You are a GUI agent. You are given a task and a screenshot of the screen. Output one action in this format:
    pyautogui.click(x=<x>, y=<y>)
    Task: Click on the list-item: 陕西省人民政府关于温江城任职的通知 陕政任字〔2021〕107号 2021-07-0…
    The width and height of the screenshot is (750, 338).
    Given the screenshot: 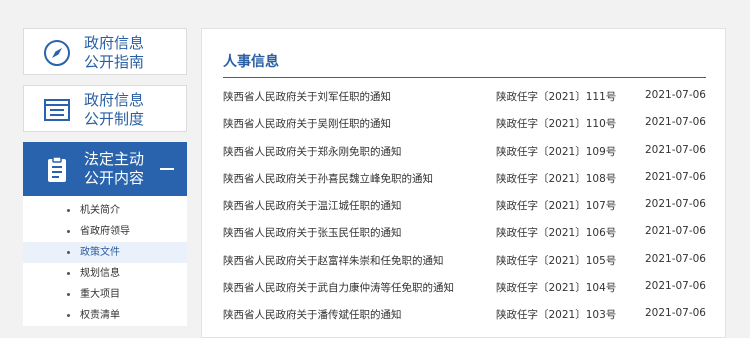 What is the action you would take?
    pyautogui.click(x=464, y=211)
    